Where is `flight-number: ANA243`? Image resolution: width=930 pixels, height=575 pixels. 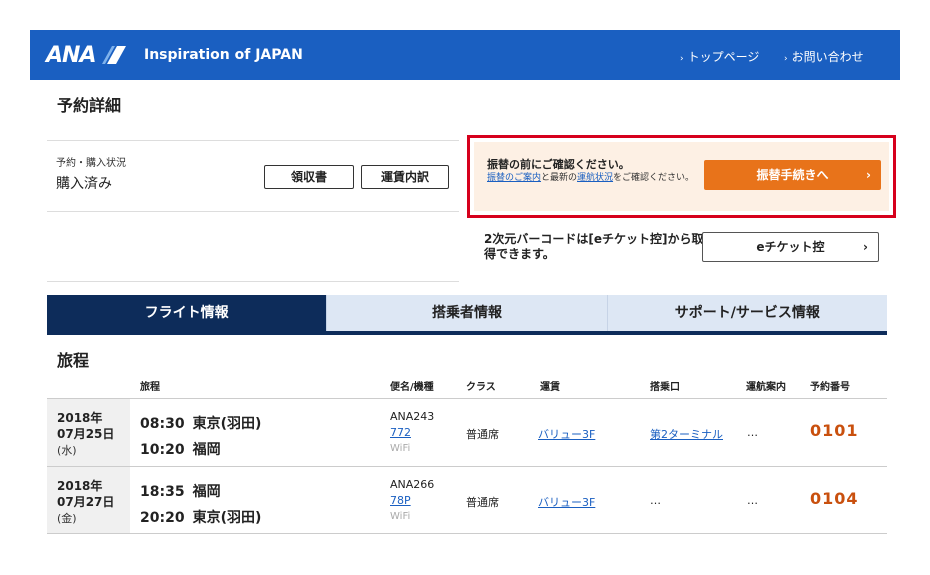 flight-number: ANA243 is located at coordinates (412, 416).